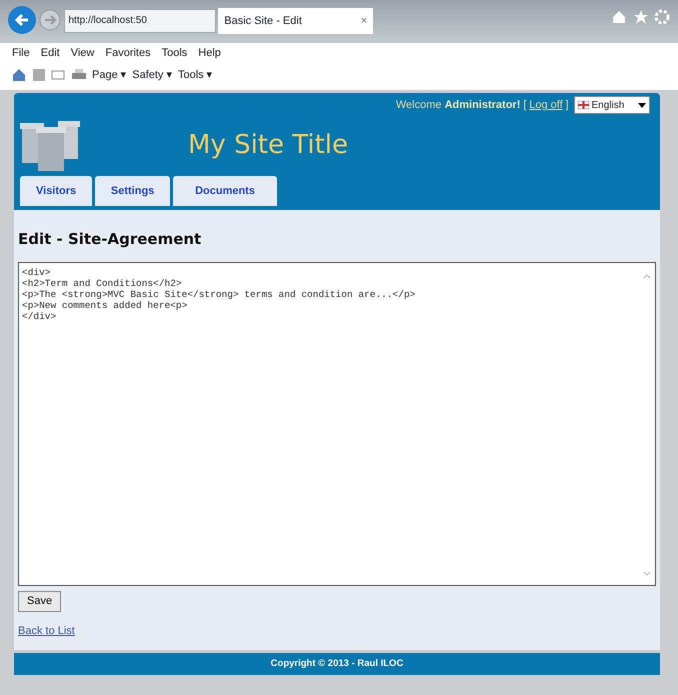 This screenshot has width=678, height=695. I want to click on nav-tab: Settings, so click(132, 191).